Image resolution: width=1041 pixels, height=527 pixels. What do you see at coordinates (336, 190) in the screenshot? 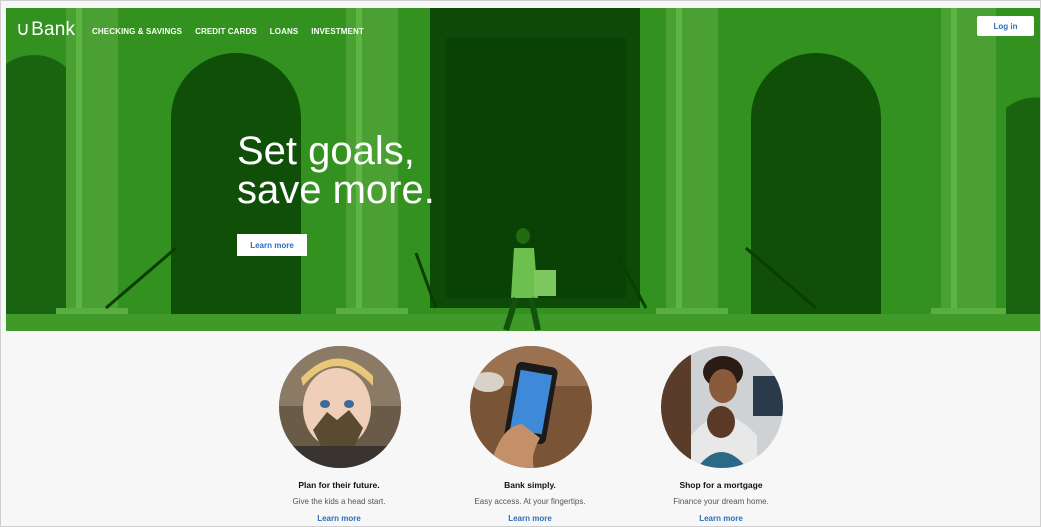
I see `hero-headline-line2: save more.` at bounding box center [336, 190].